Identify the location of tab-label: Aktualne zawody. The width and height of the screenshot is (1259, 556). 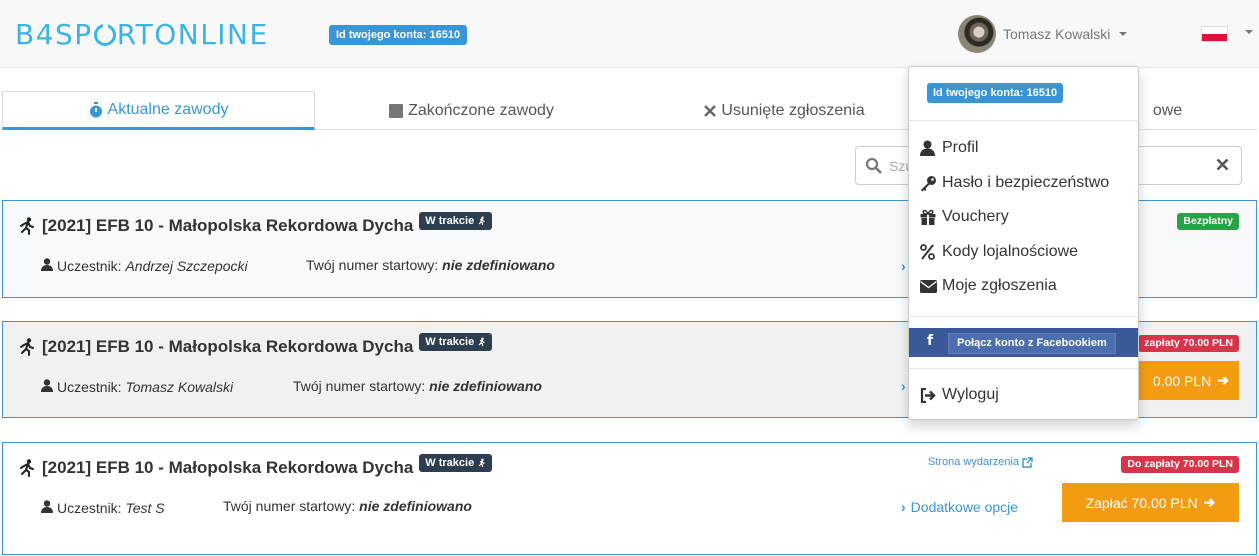
(168, 109).